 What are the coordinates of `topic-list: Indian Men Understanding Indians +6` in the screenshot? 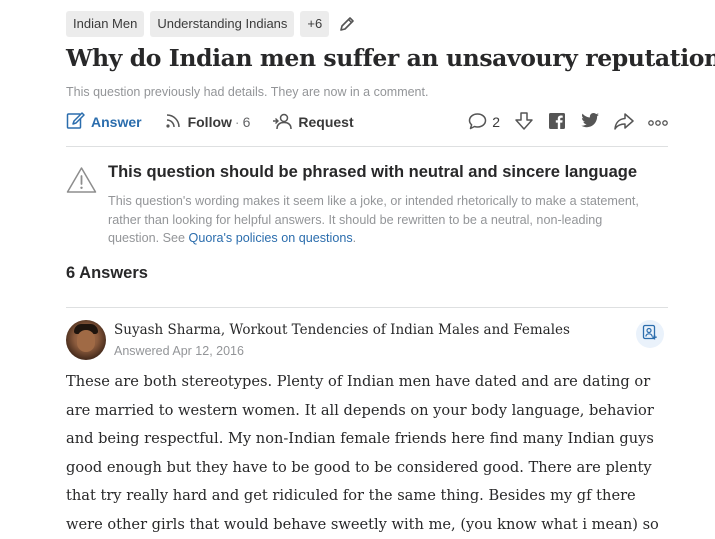 It's located at (210, 24).